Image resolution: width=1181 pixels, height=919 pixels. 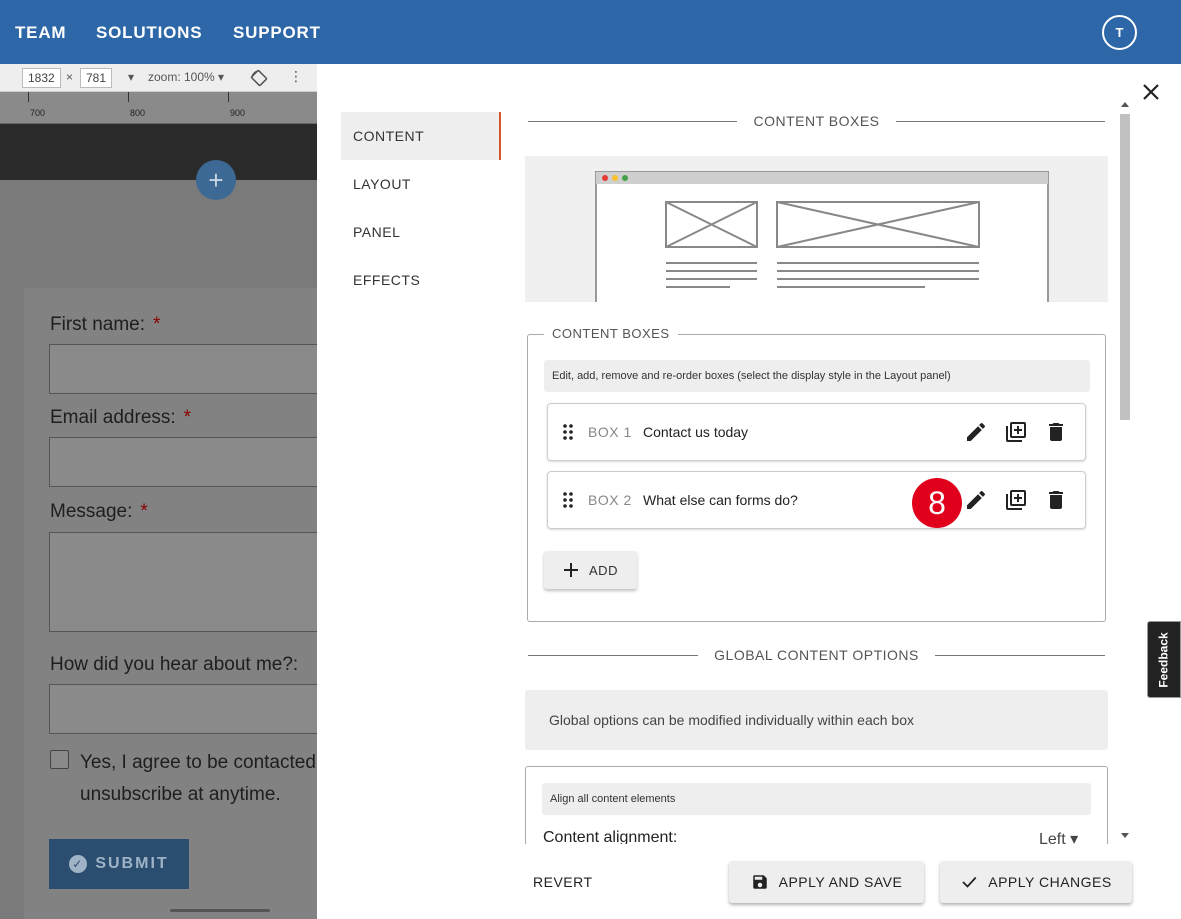 I want to click on email-label: Email address: *, so click(x=121, y=417).